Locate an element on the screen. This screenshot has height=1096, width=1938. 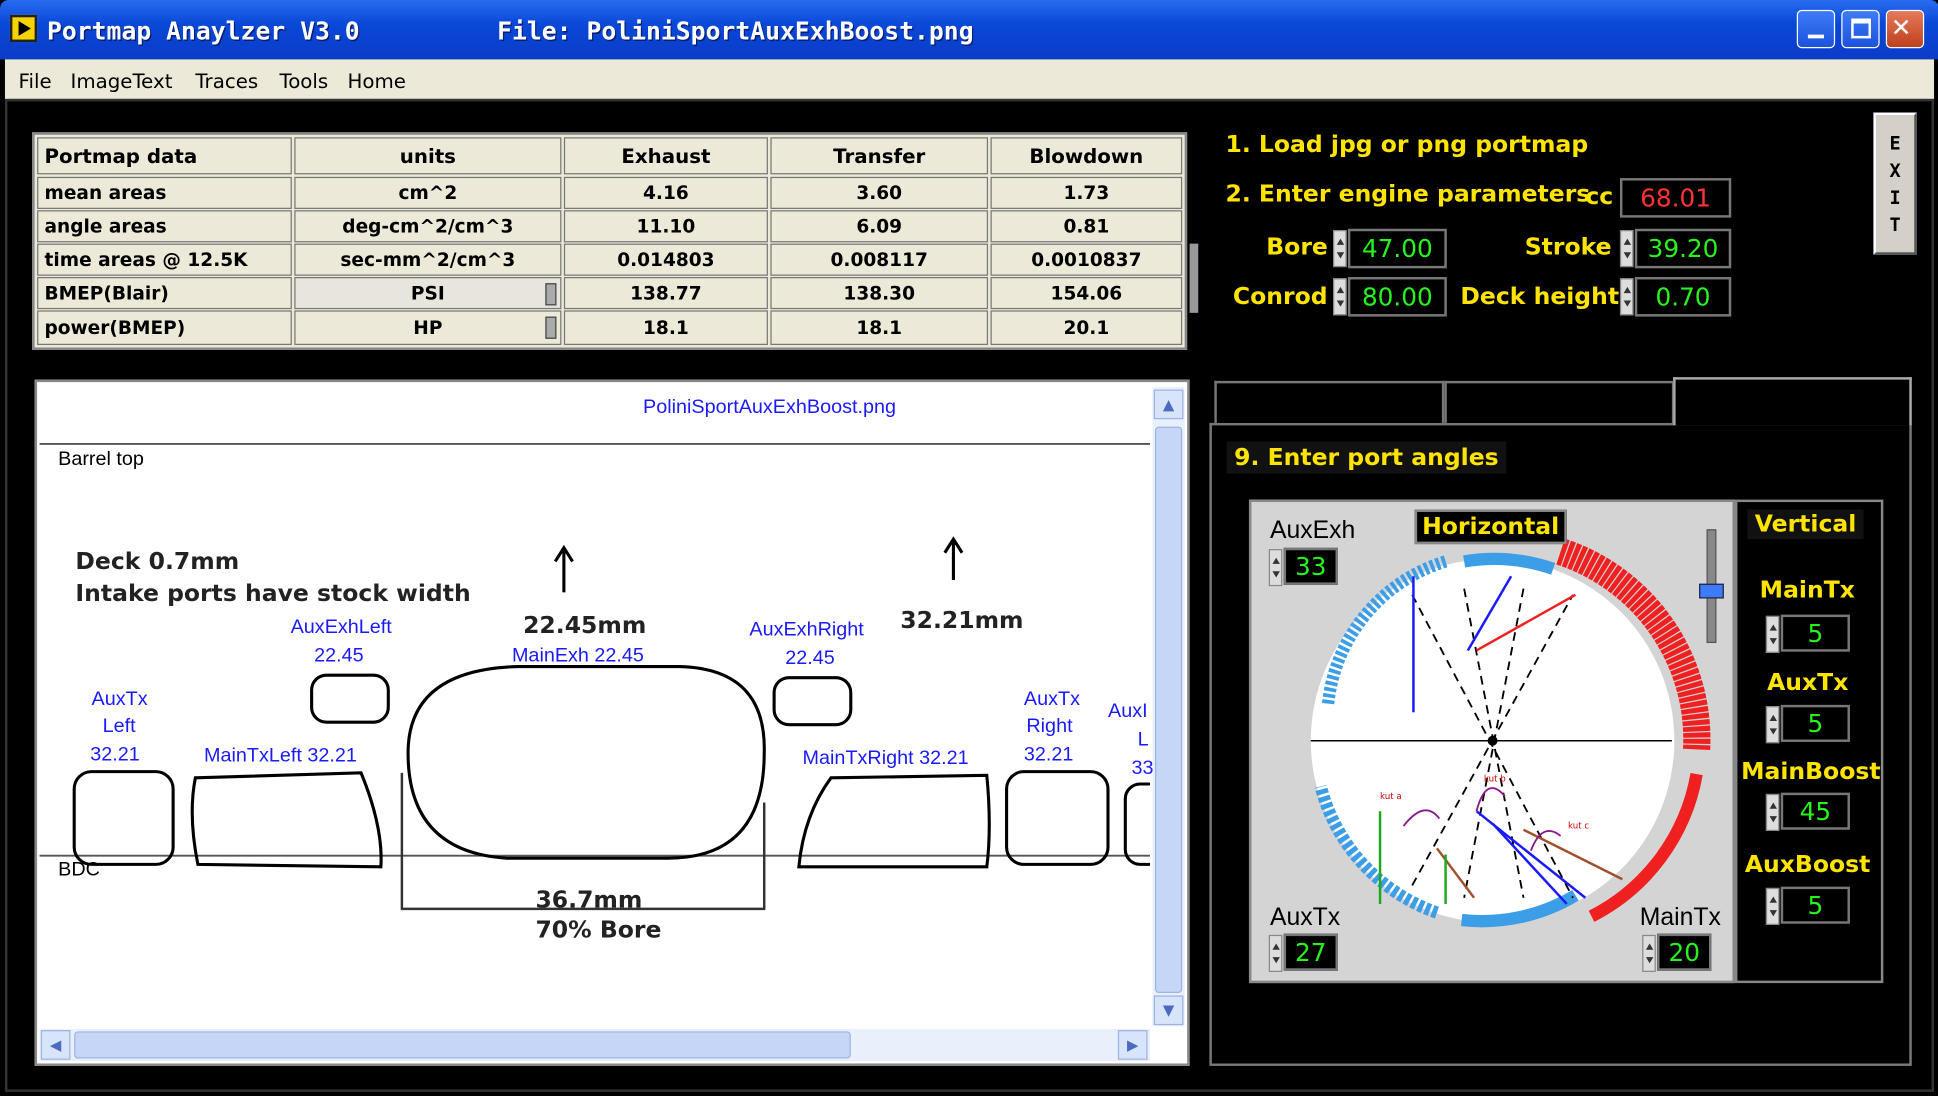
table-cell: 20.1 is located at coordinates (1086, 328).